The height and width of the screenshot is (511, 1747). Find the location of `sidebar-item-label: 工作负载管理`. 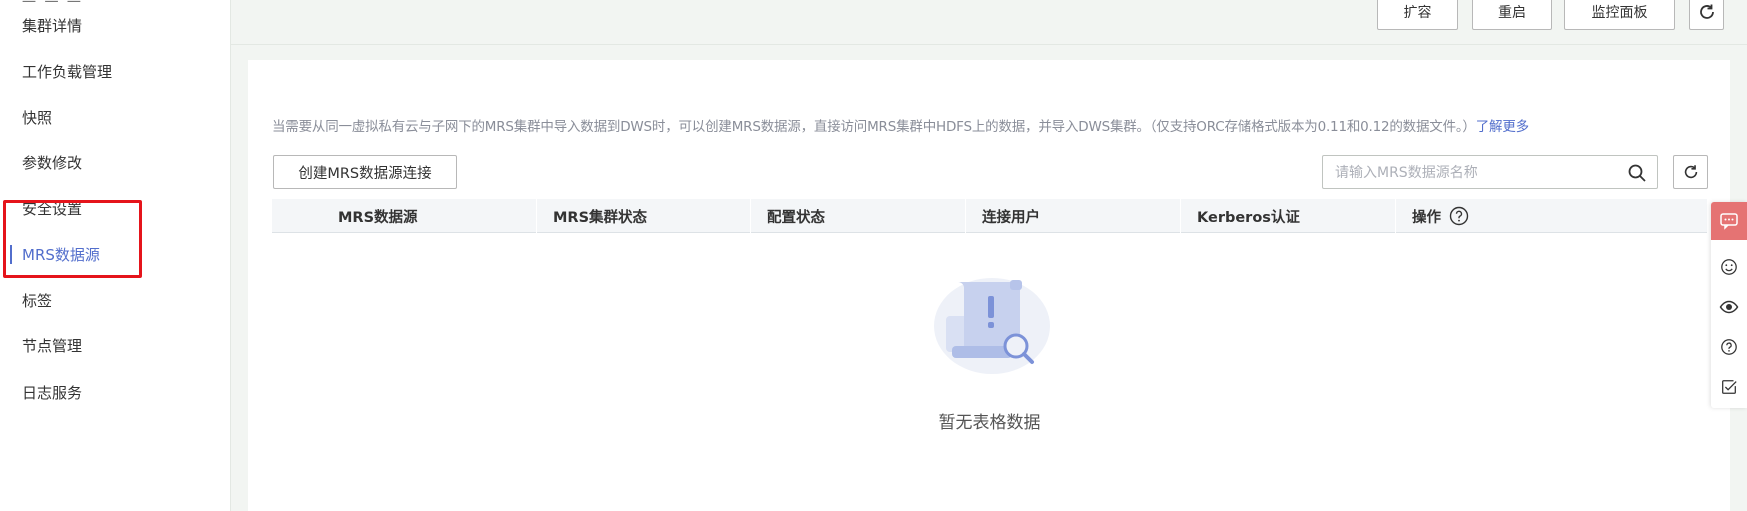

sidebar-item-label: 工作负载管理 is located at coordinates (67, 71).